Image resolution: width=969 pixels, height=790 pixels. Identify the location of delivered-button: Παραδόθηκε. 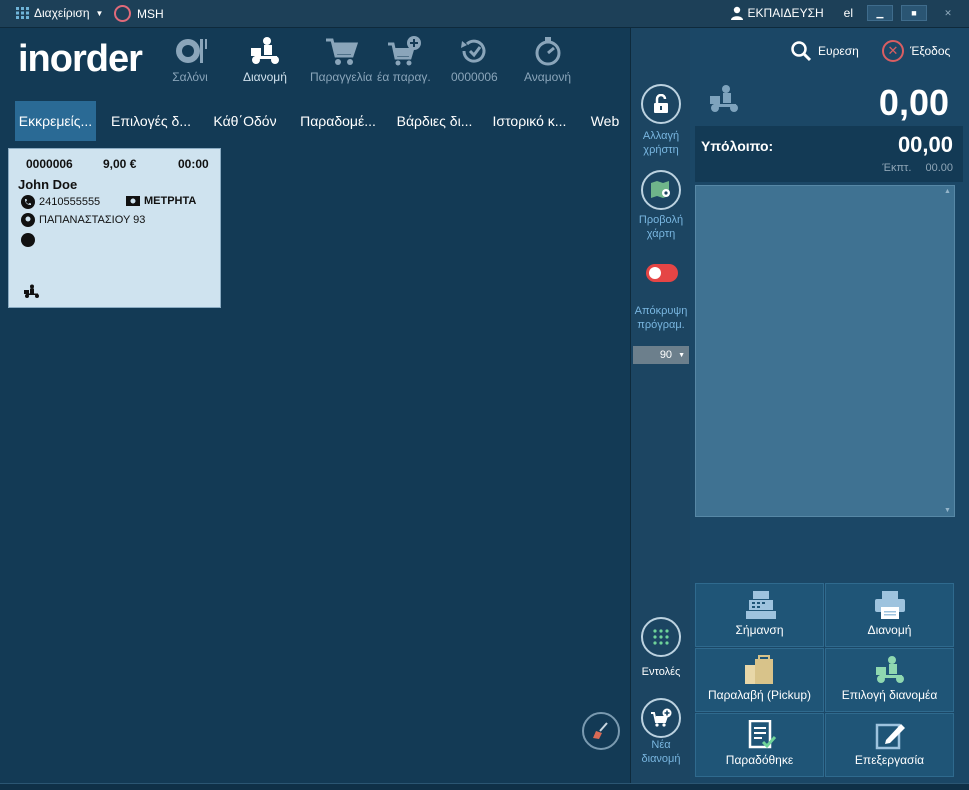
(759, 745).